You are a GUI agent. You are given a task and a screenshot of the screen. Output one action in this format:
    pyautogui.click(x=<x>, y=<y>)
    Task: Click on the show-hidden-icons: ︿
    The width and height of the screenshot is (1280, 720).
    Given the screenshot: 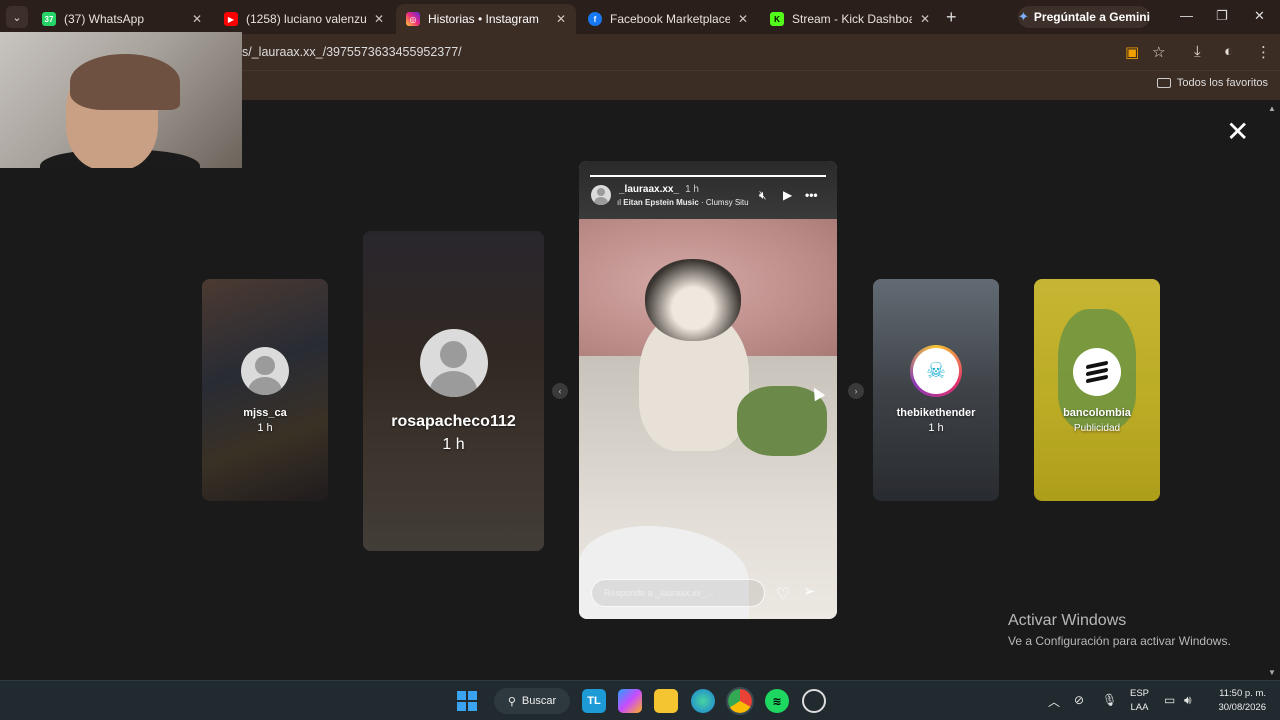 What is the action you would take?
    pyautogui.click(x=1054, y=701)
    